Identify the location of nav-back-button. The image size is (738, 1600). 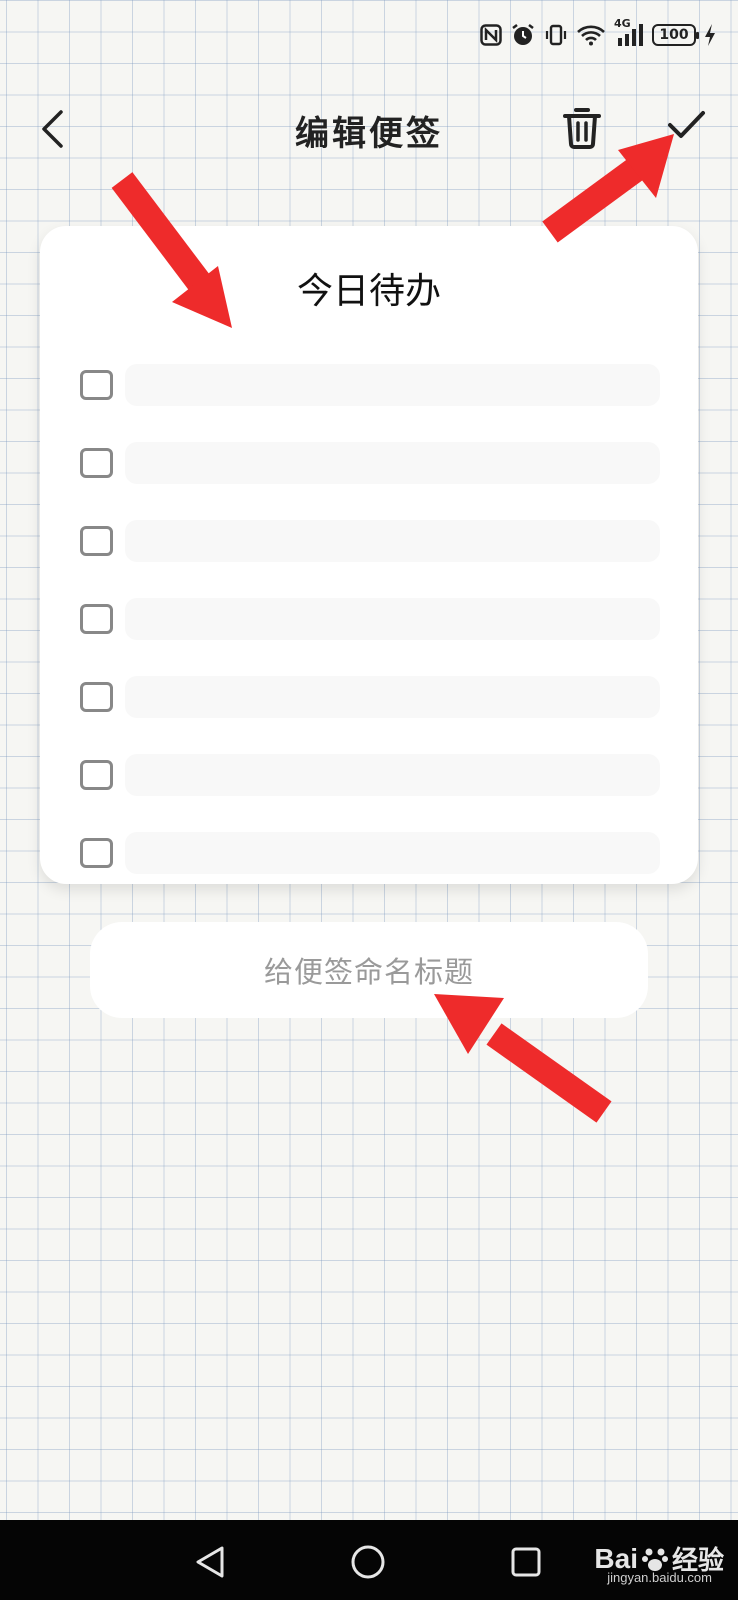
(210, 1562).